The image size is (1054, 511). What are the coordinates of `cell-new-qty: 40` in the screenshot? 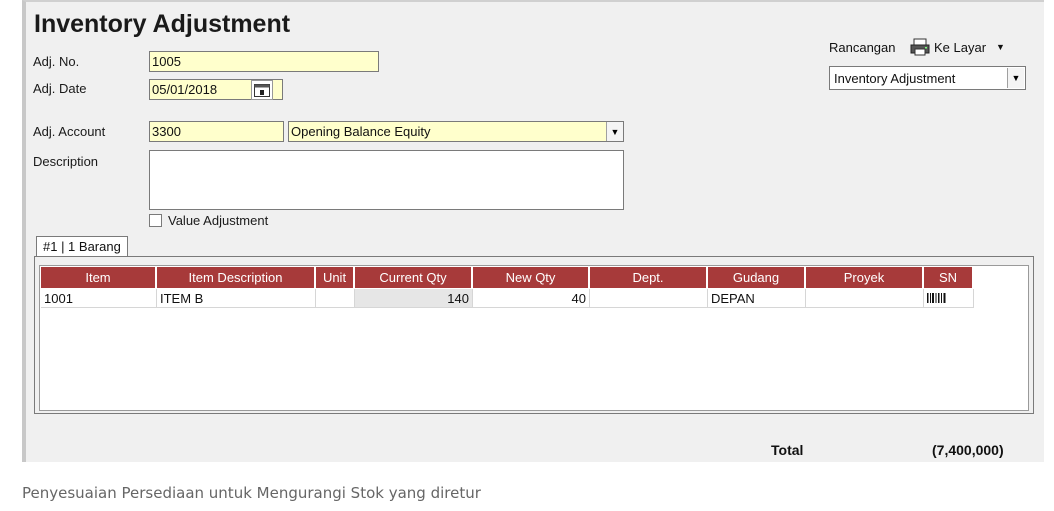 It's located at (531, 298).